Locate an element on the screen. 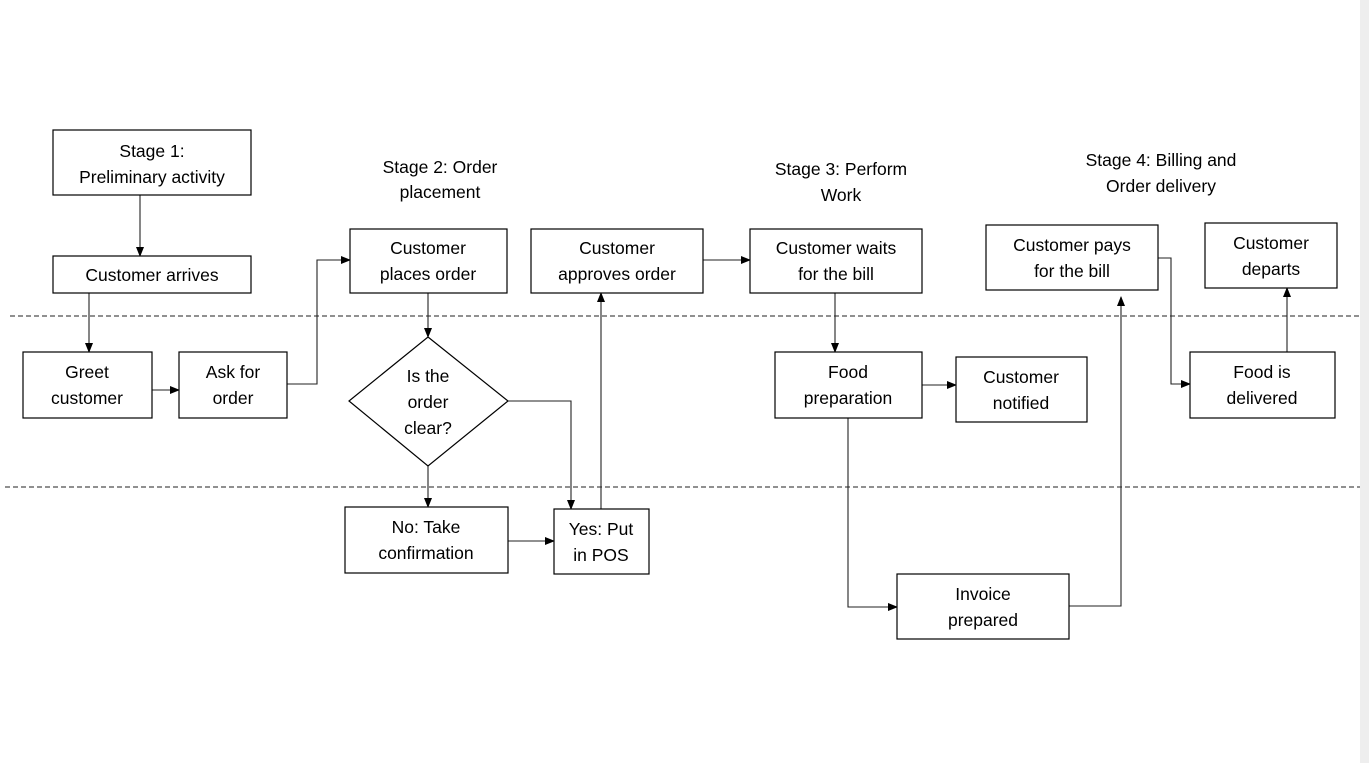 This screenshot has width=1369, height=763. stage-2-heading: Stage 2: Order placement is located at coordinates (440, 179).